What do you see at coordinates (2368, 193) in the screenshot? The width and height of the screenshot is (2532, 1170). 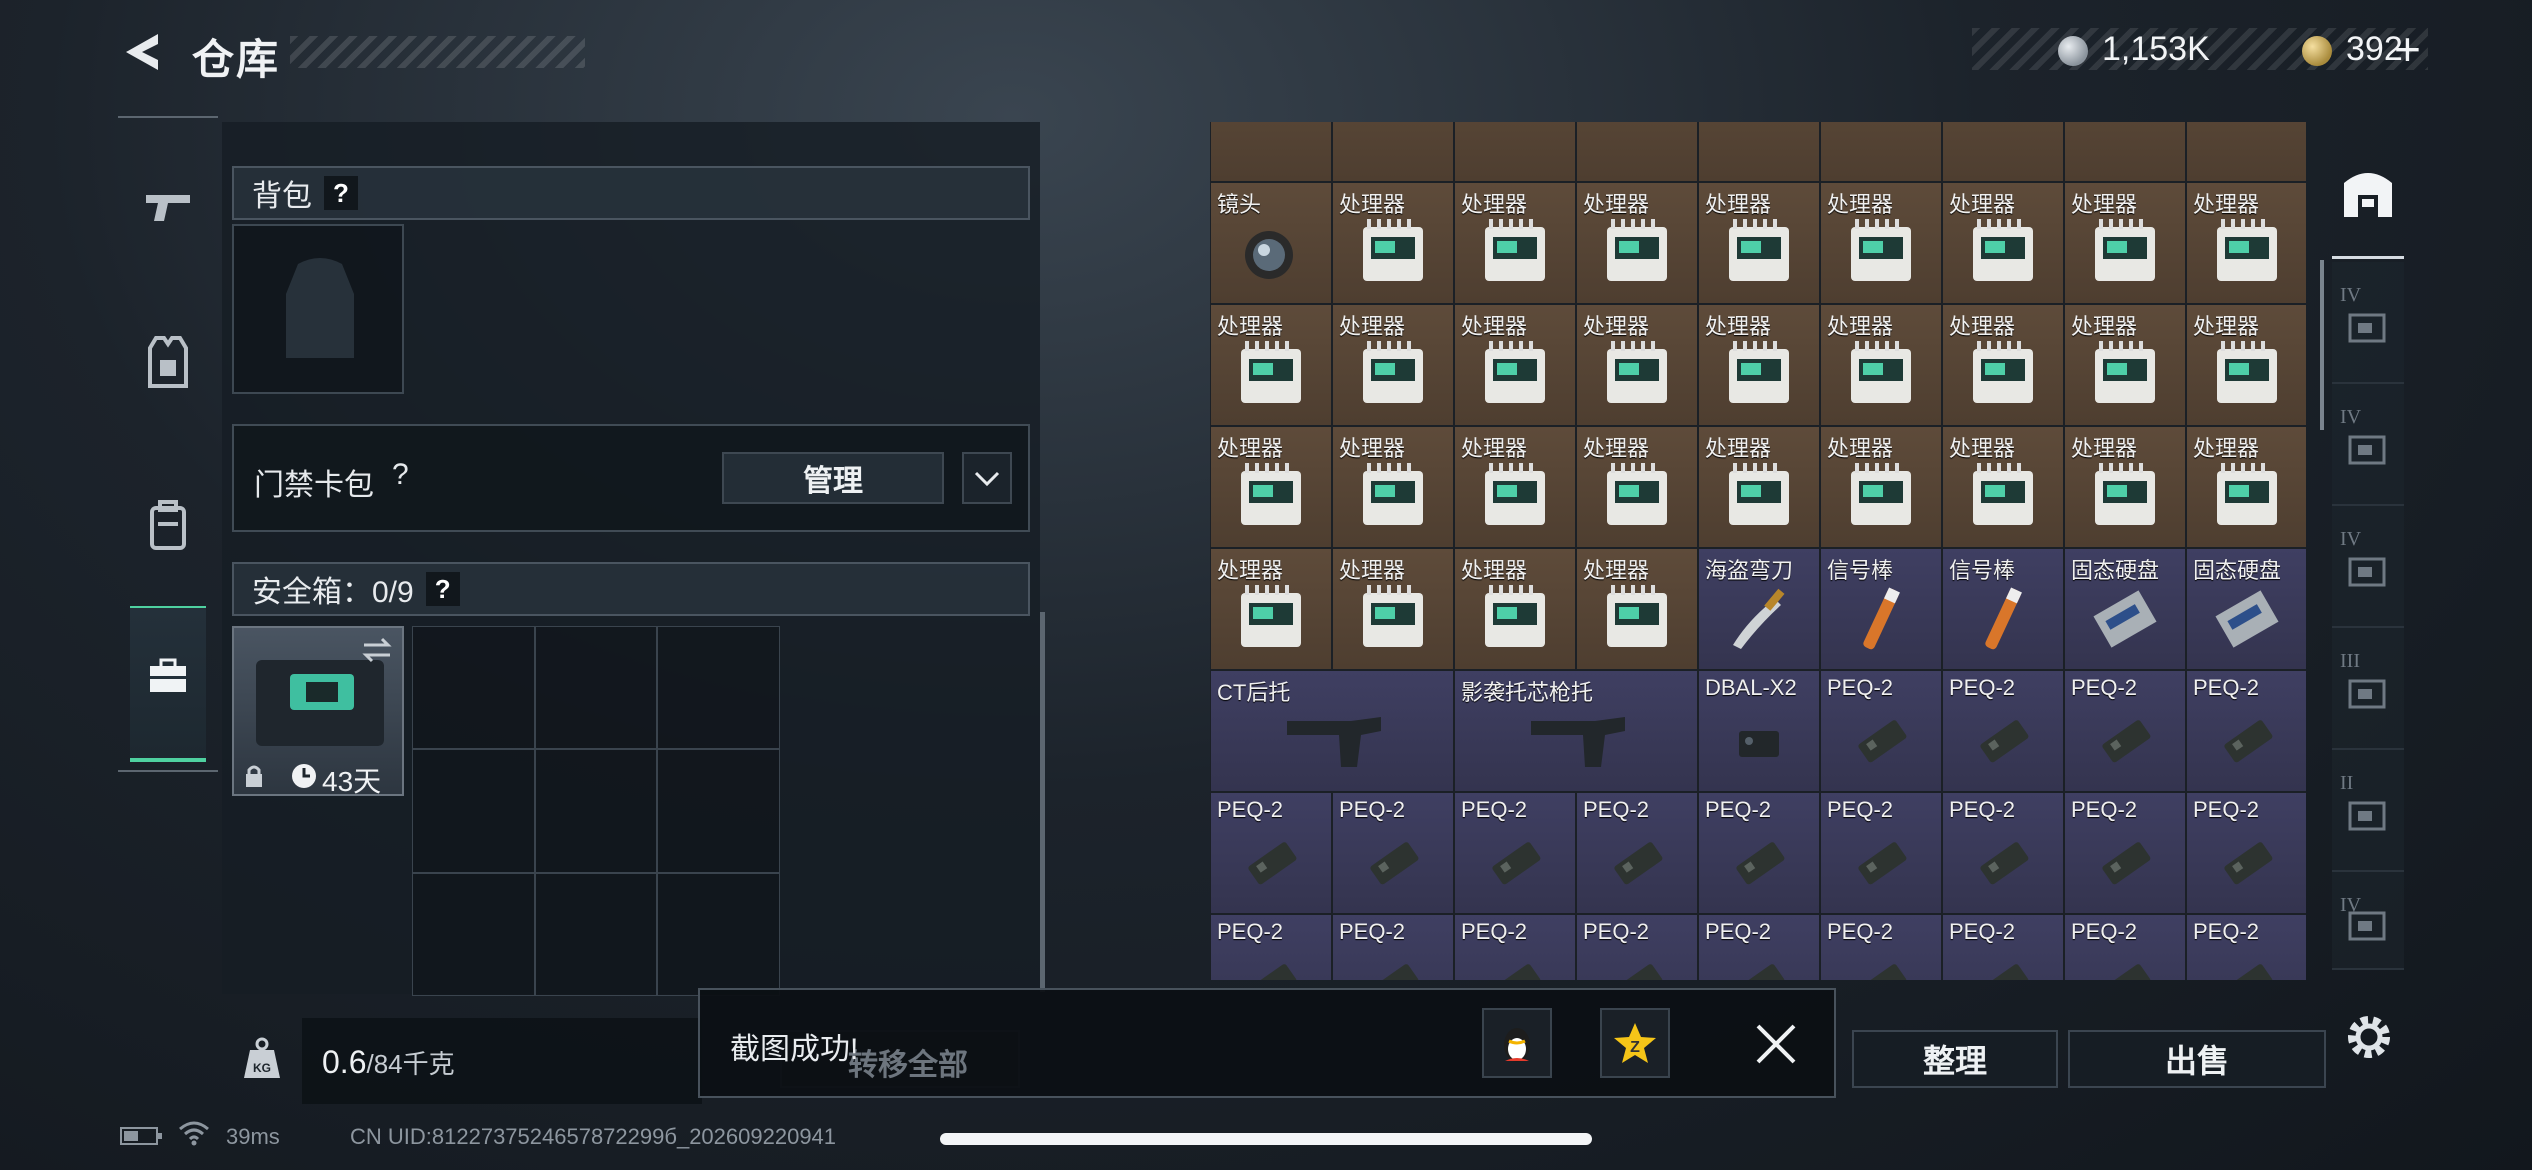 I see `stash-tab-all` at bounding box center [2368, 193].